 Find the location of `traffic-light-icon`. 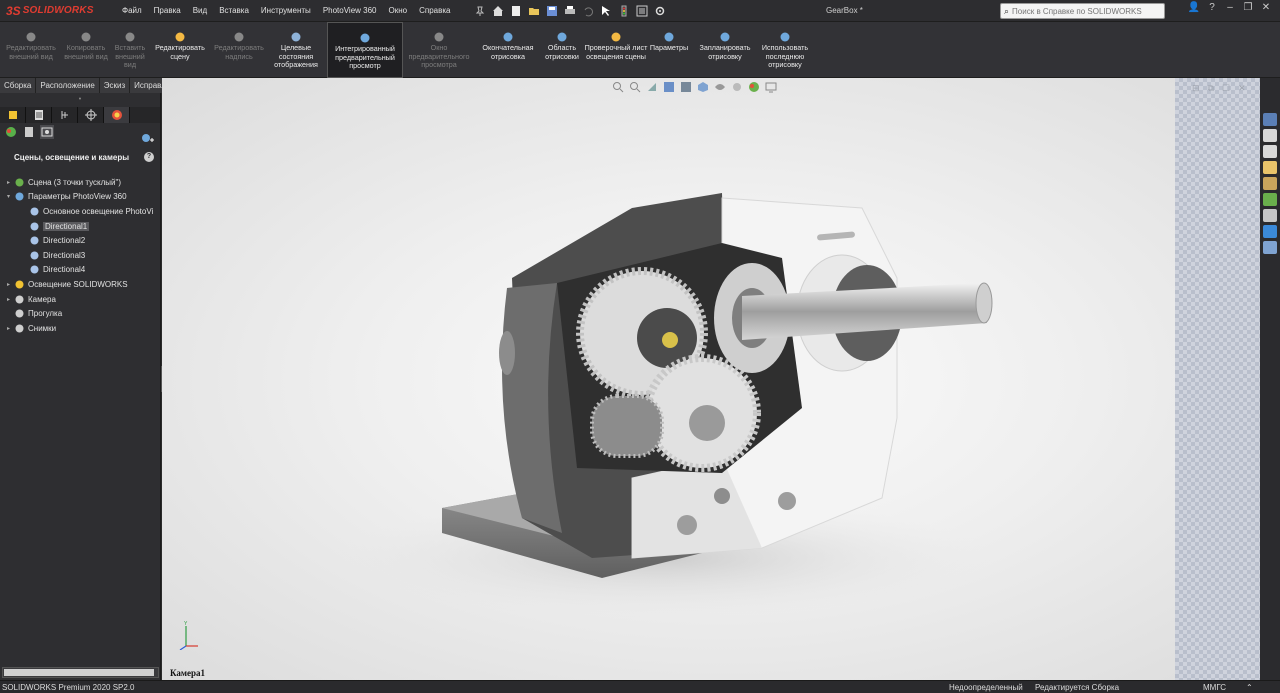

traffic-light-icon is located at coordinates (624, 11).